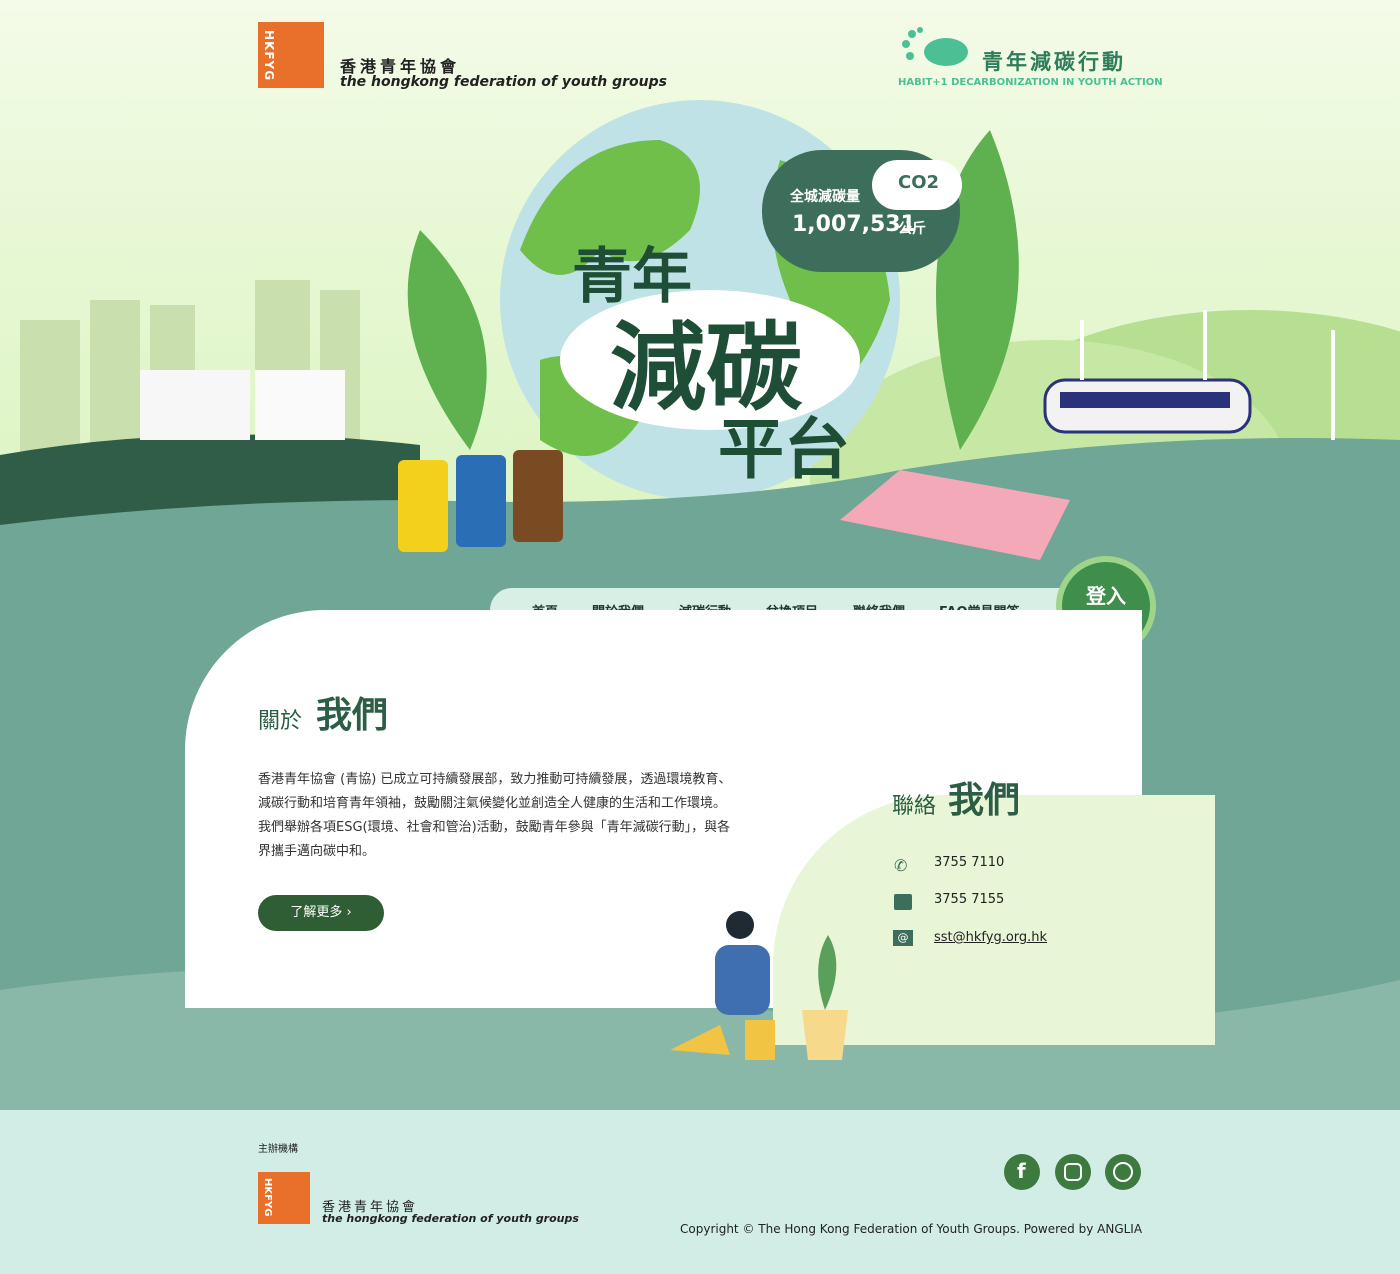  What do you see at coordinates (903, 938) in the screenshot?
I see `email-icon: @` at bounding box center [903, 938].